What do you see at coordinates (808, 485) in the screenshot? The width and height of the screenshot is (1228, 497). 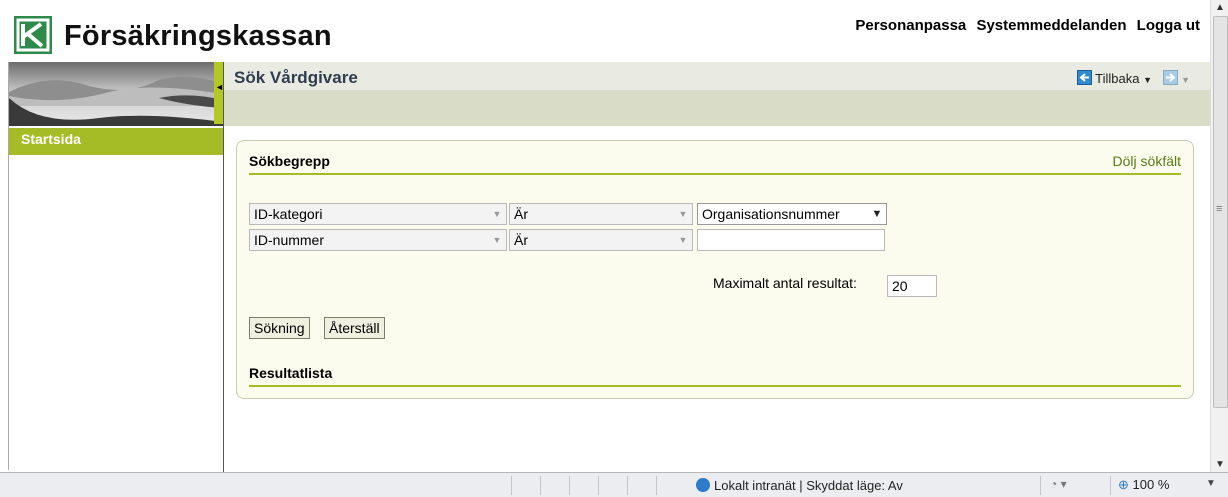 I see `security-zone-text: Lokalt intranät | Skyddat läge: Av` at bounding box center [808, 485].